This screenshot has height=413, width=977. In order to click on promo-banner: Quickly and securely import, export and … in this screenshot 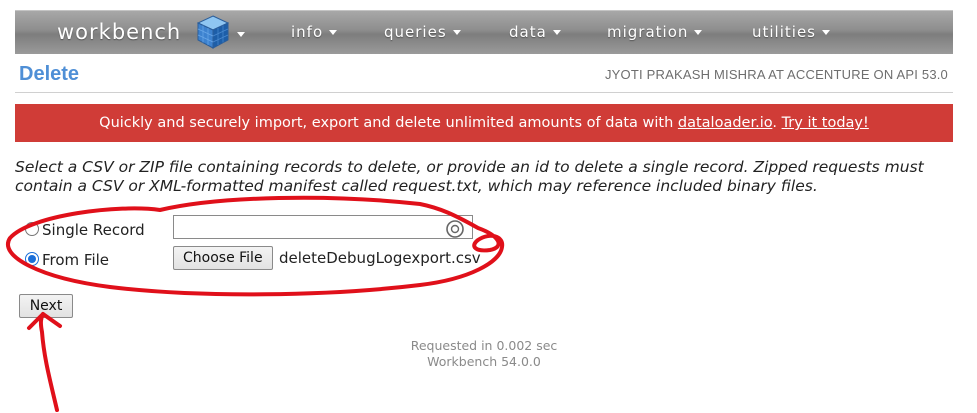, I will do `click(484, 123)`.